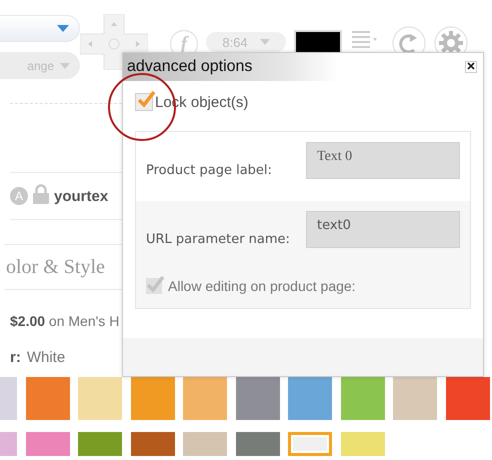 Image resolution: width=492 pixels, height=460 pixels. I want to click on color-label: r:, so click(15, 357).